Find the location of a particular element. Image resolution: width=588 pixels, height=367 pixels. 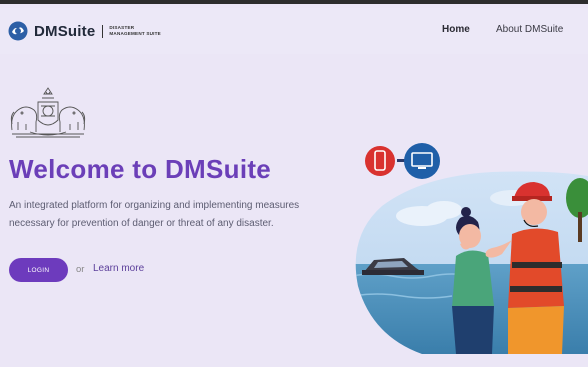

hero-title: Welcome to DMSuite is located at coordinates (140, 169).